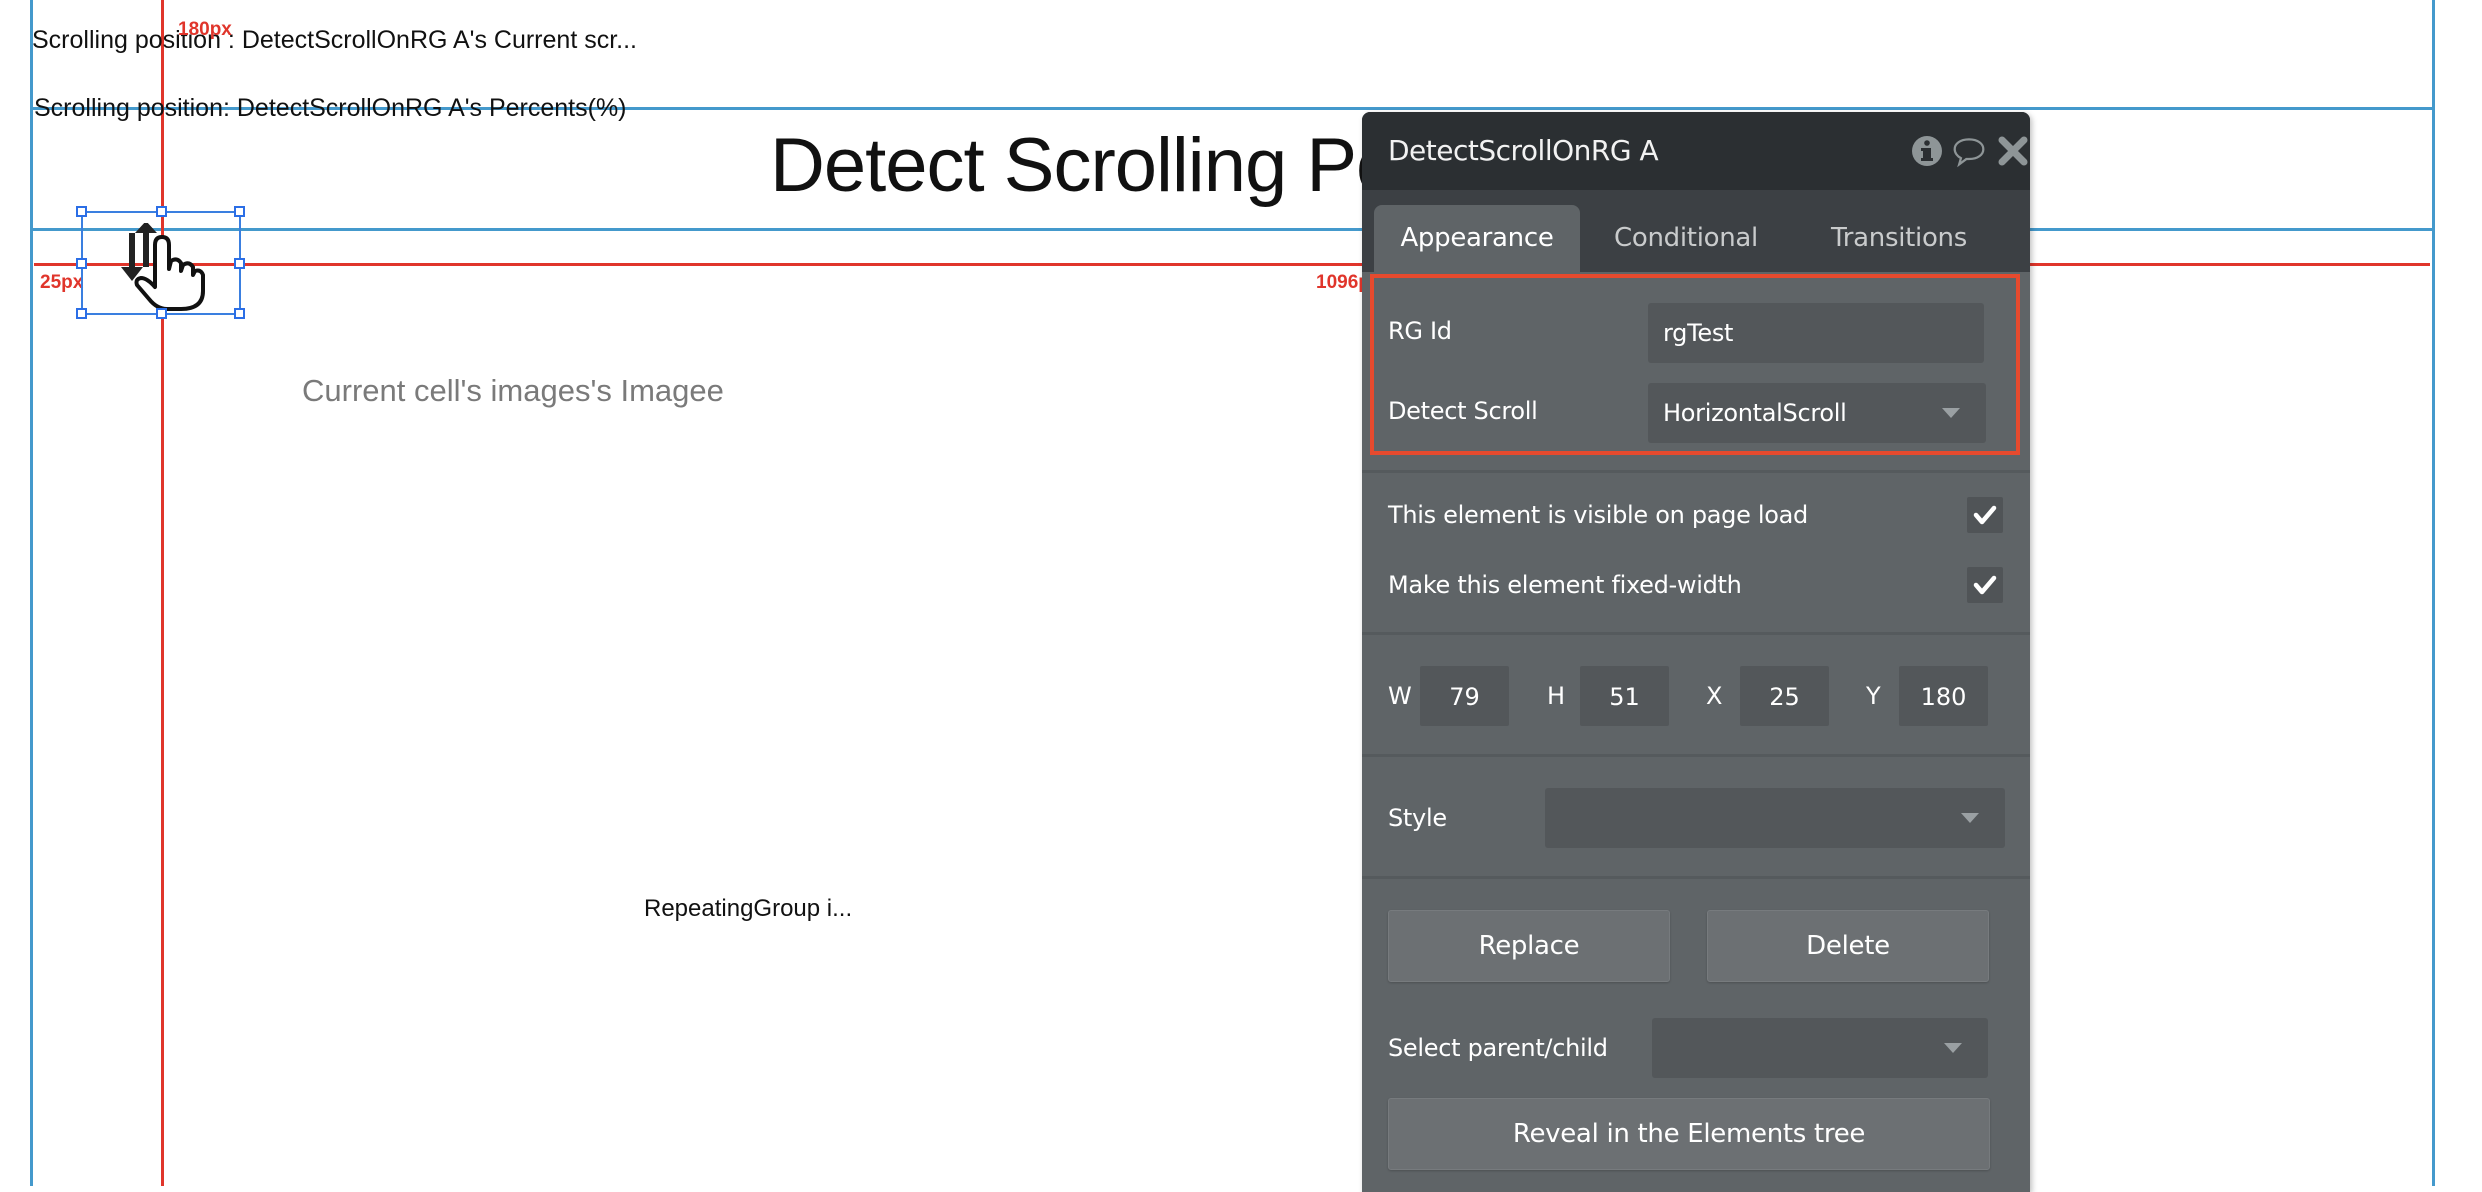  What do you see at coordinates (1477, 238) in the screenshot?
I see `tab-appearance: Appearance` at bounding box center [1477, 238].